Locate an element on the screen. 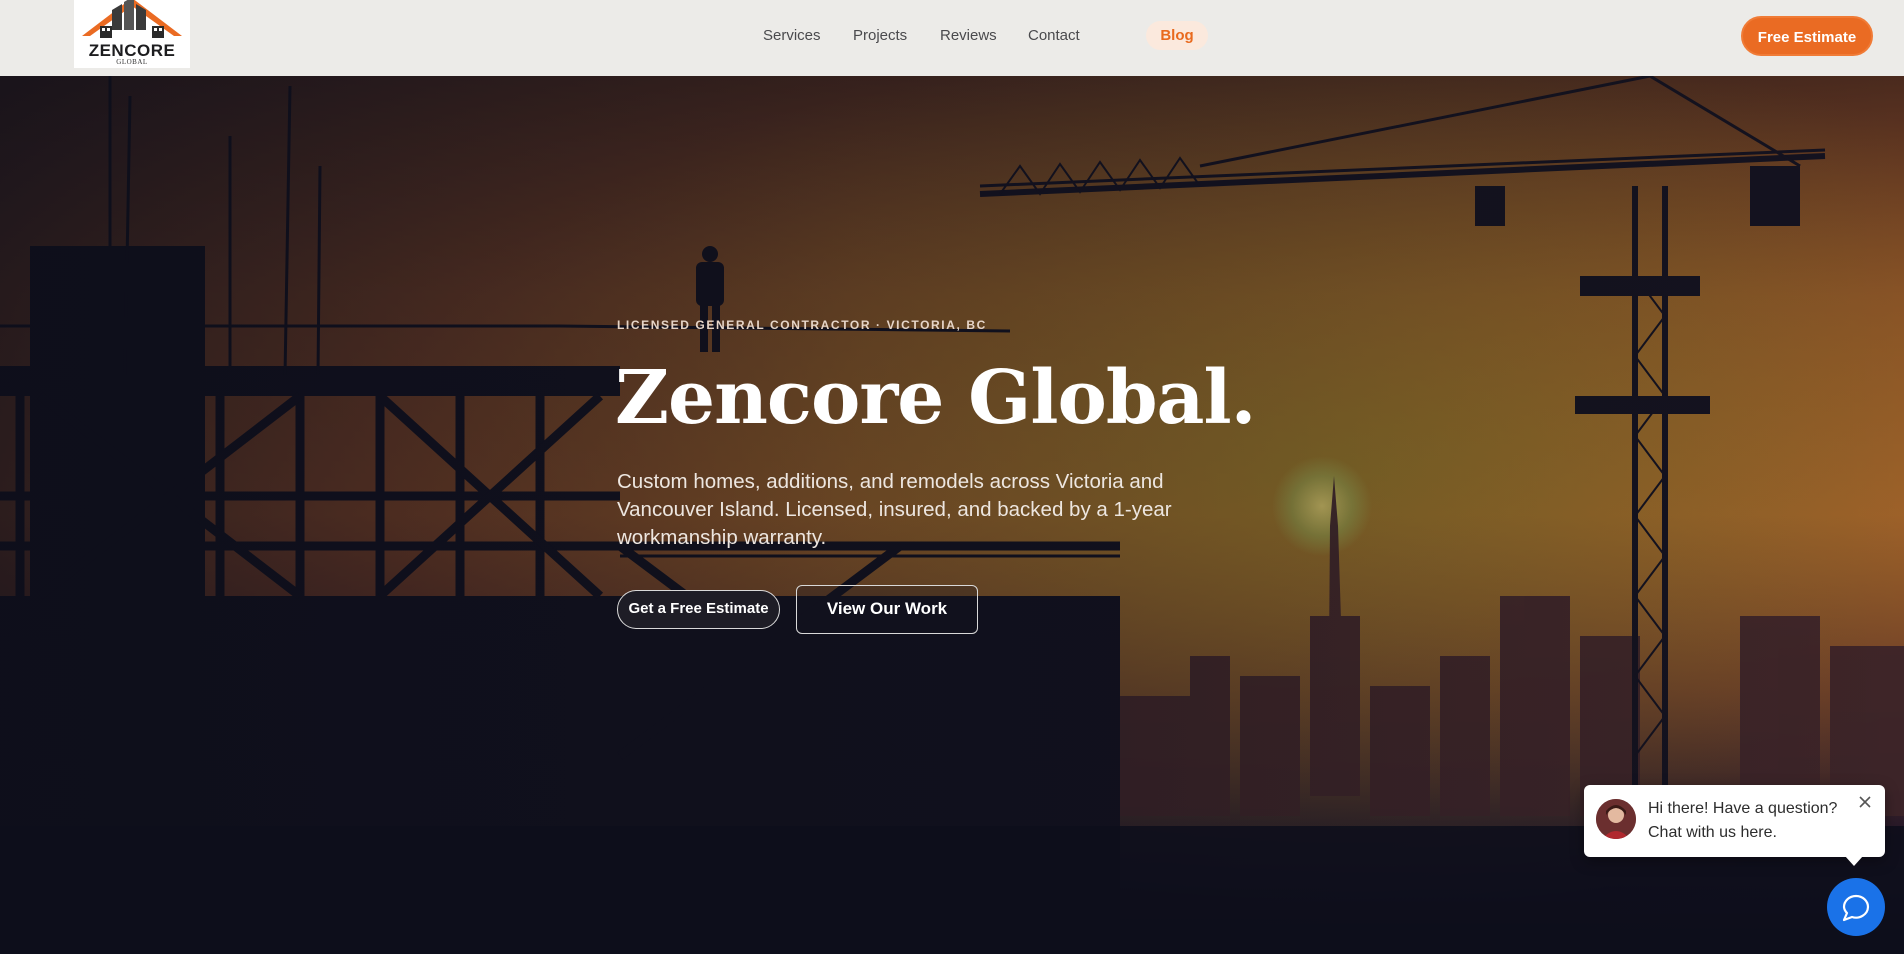  nav-reviews: Reviews is located at coordinates (968, 35).